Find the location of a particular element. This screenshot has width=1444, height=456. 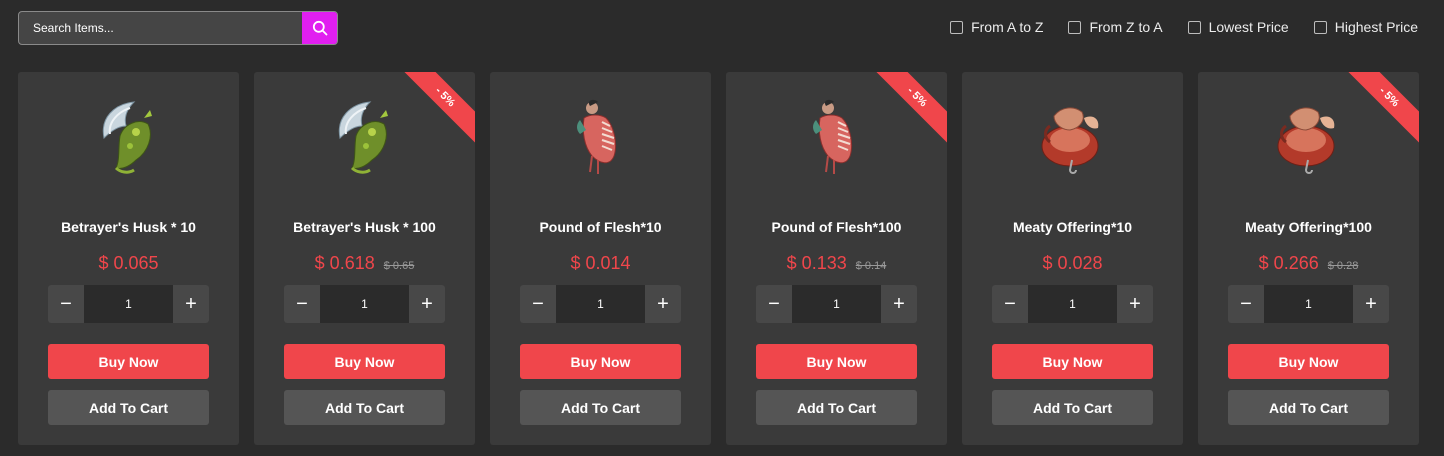

product-name: Meaty Offering*100 is located at coordinates (1308, 227).